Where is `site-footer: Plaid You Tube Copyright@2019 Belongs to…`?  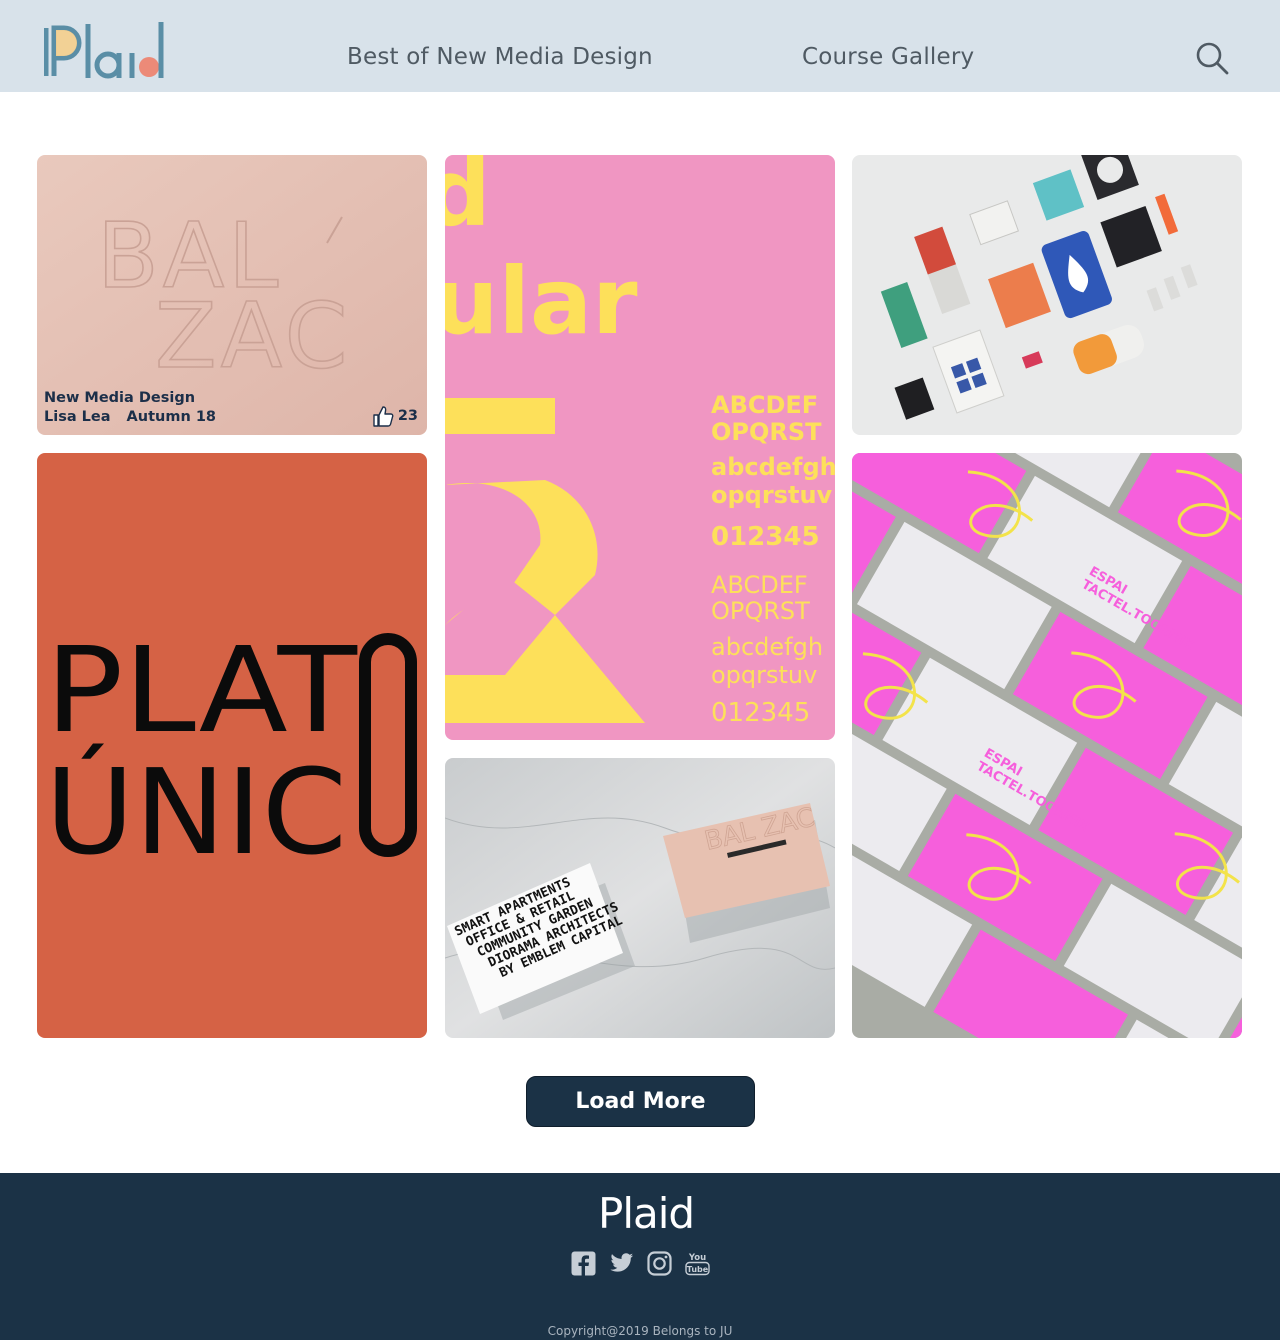
site-footer: Plaid You Tube Copyright@2019 Belongs to… is located at coordinates (640, 1256).